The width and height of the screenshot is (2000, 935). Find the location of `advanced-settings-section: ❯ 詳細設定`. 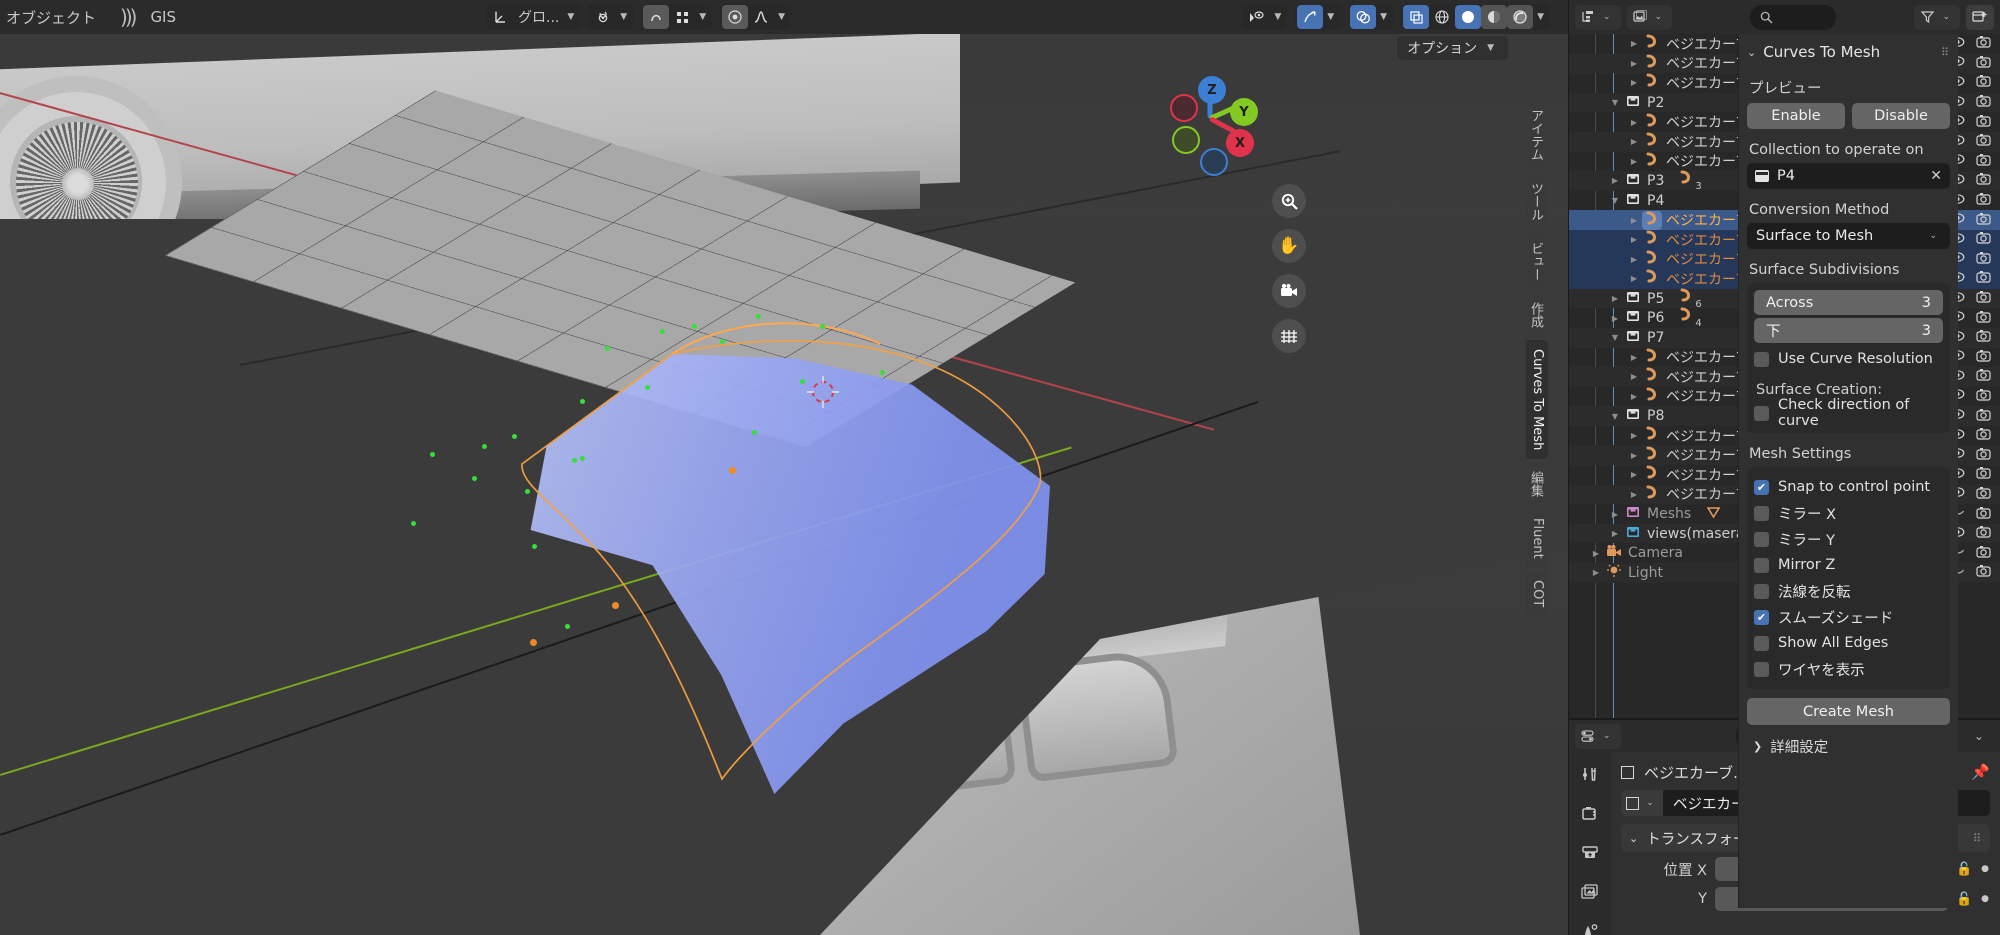

advanced-settings-section: ❯ 詳細設定 is located at coordinates (1848, 746).